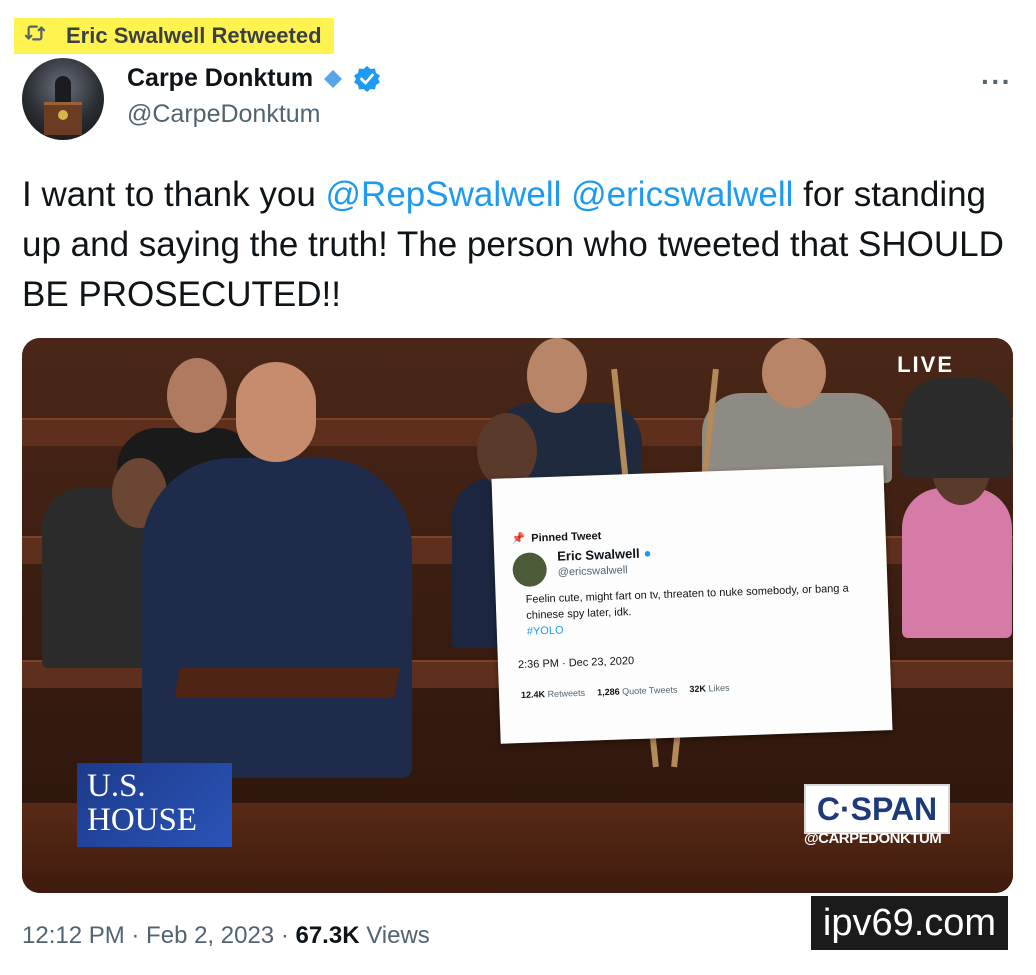 The height and width of the screenshot is (975, 1036). Describe the element at coordinates (367, 78) in the screenshot. I see `verified-badge-icon` at that location.